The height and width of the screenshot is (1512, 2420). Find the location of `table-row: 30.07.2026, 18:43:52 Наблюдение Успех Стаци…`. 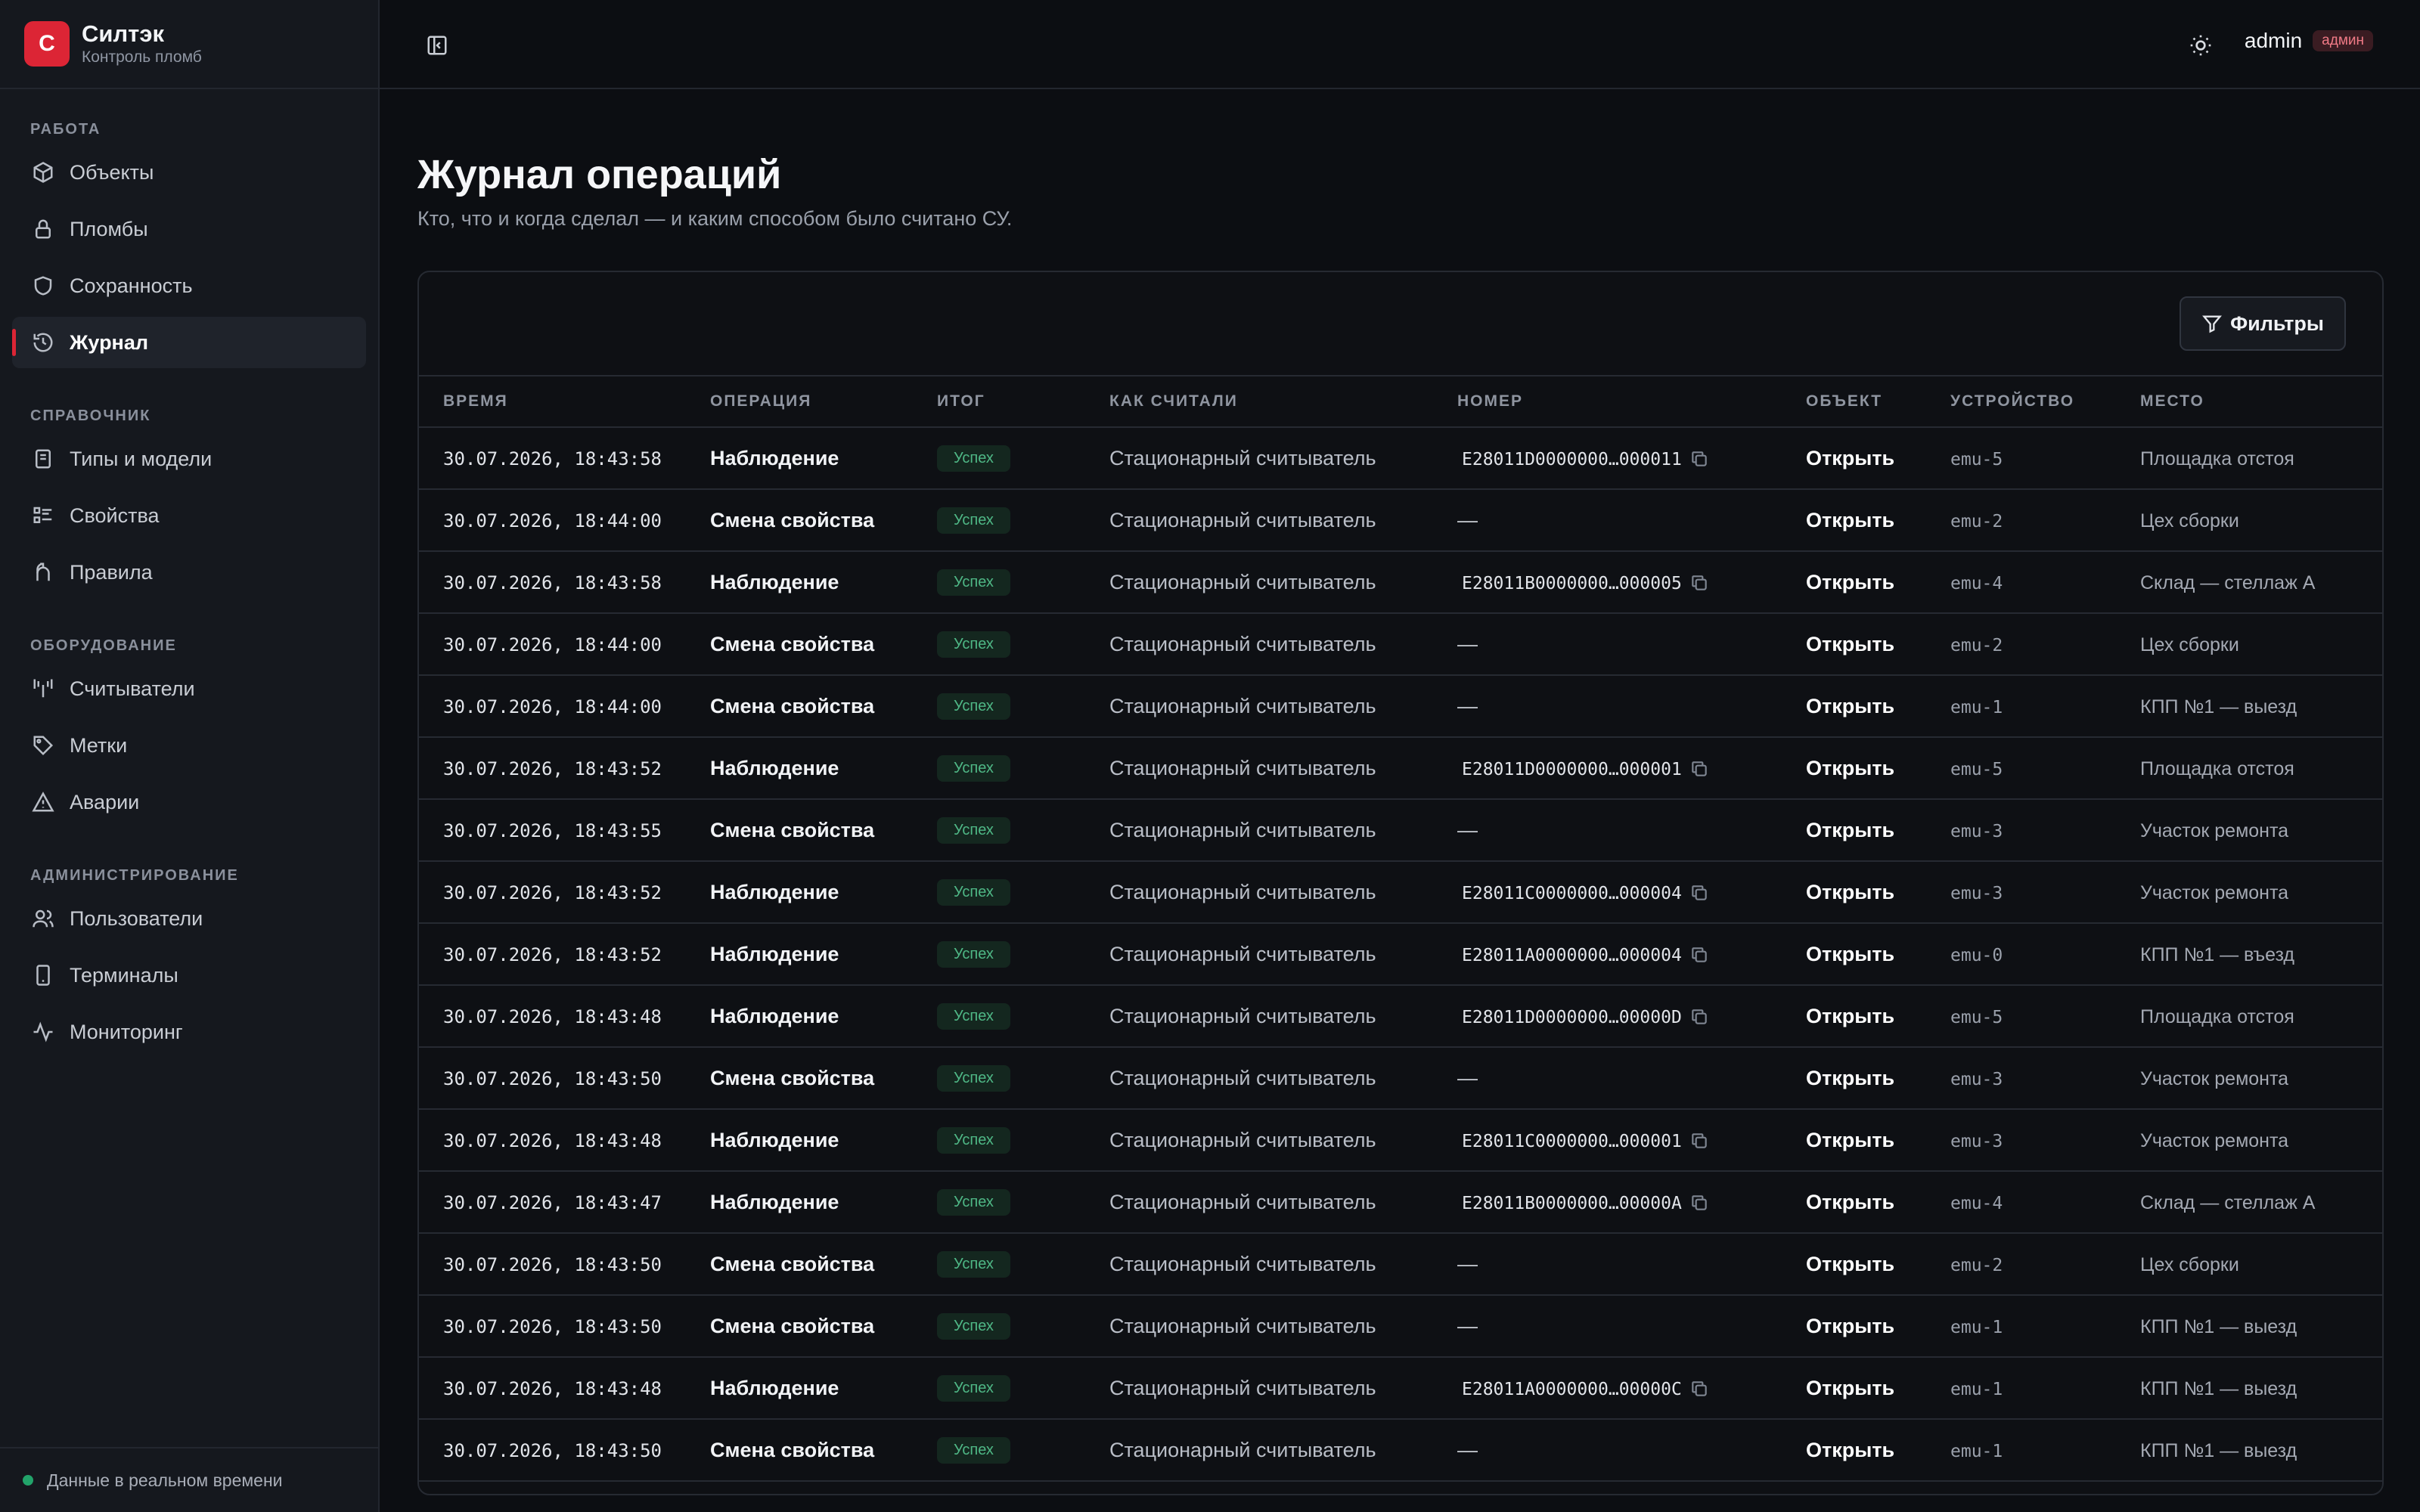

table-row: 30.07.2026, 18:43:52 Наблюдение Успех Стаци… is located at coordinates (1400, 893).